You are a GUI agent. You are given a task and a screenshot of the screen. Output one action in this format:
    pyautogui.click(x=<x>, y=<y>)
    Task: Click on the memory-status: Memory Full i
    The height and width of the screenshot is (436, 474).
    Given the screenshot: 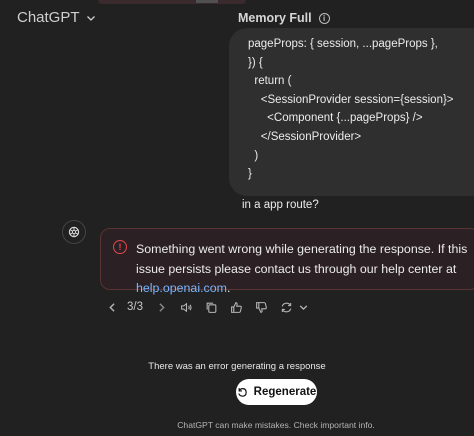 What is the action you would take?
    pyautogui.click(x=284, y=18)
    